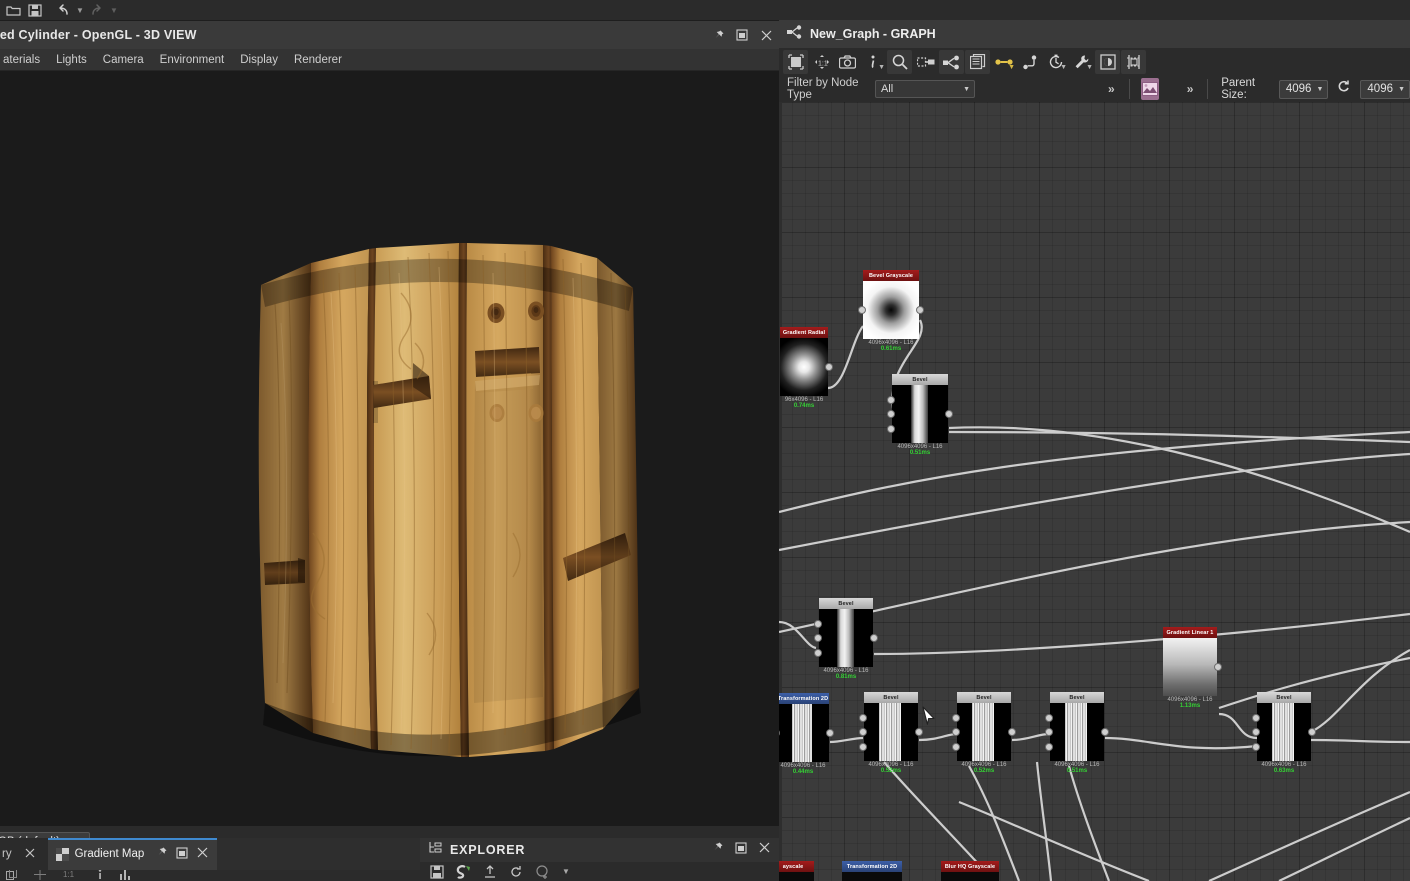  I want to click on copy-icon, so click(12, 875).